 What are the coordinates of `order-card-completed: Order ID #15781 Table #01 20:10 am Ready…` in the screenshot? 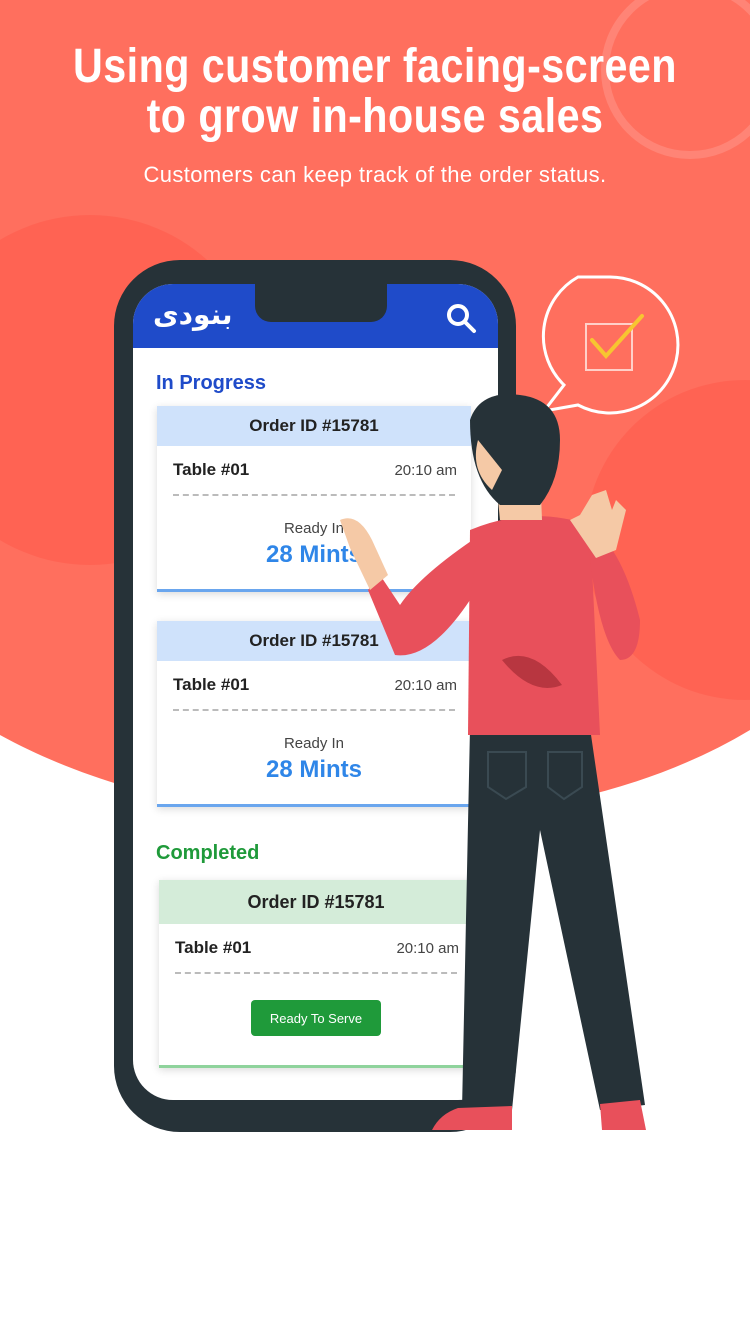 It's located at (316, 974).